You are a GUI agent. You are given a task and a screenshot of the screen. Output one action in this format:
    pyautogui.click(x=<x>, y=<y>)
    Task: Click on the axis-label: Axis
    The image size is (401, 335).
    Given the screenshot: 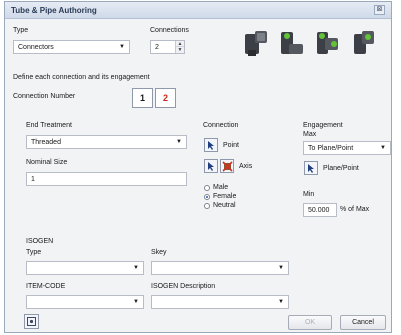 What is the action you would take?
    pyautogui.click(x=246, y=166)
    